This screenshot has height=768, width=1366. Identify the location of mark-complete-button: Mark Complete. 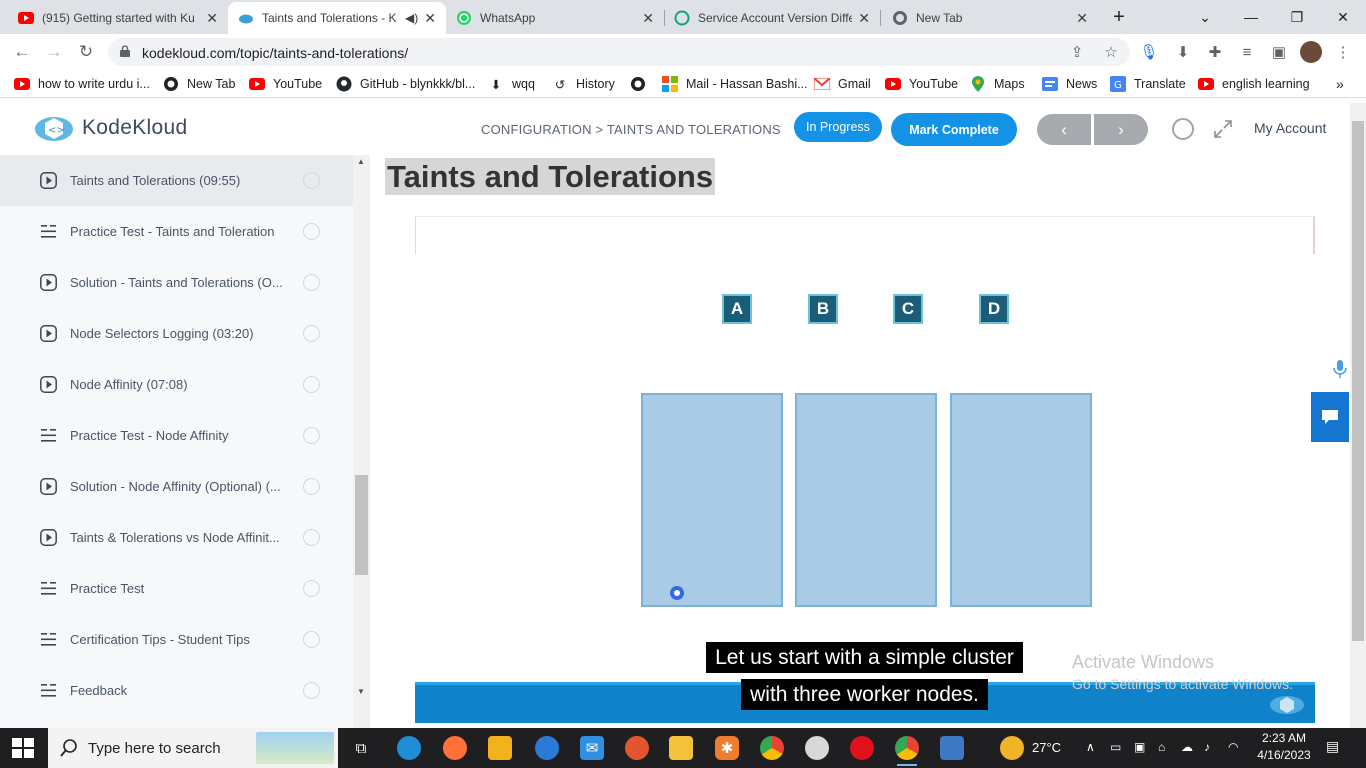
(954, 129).